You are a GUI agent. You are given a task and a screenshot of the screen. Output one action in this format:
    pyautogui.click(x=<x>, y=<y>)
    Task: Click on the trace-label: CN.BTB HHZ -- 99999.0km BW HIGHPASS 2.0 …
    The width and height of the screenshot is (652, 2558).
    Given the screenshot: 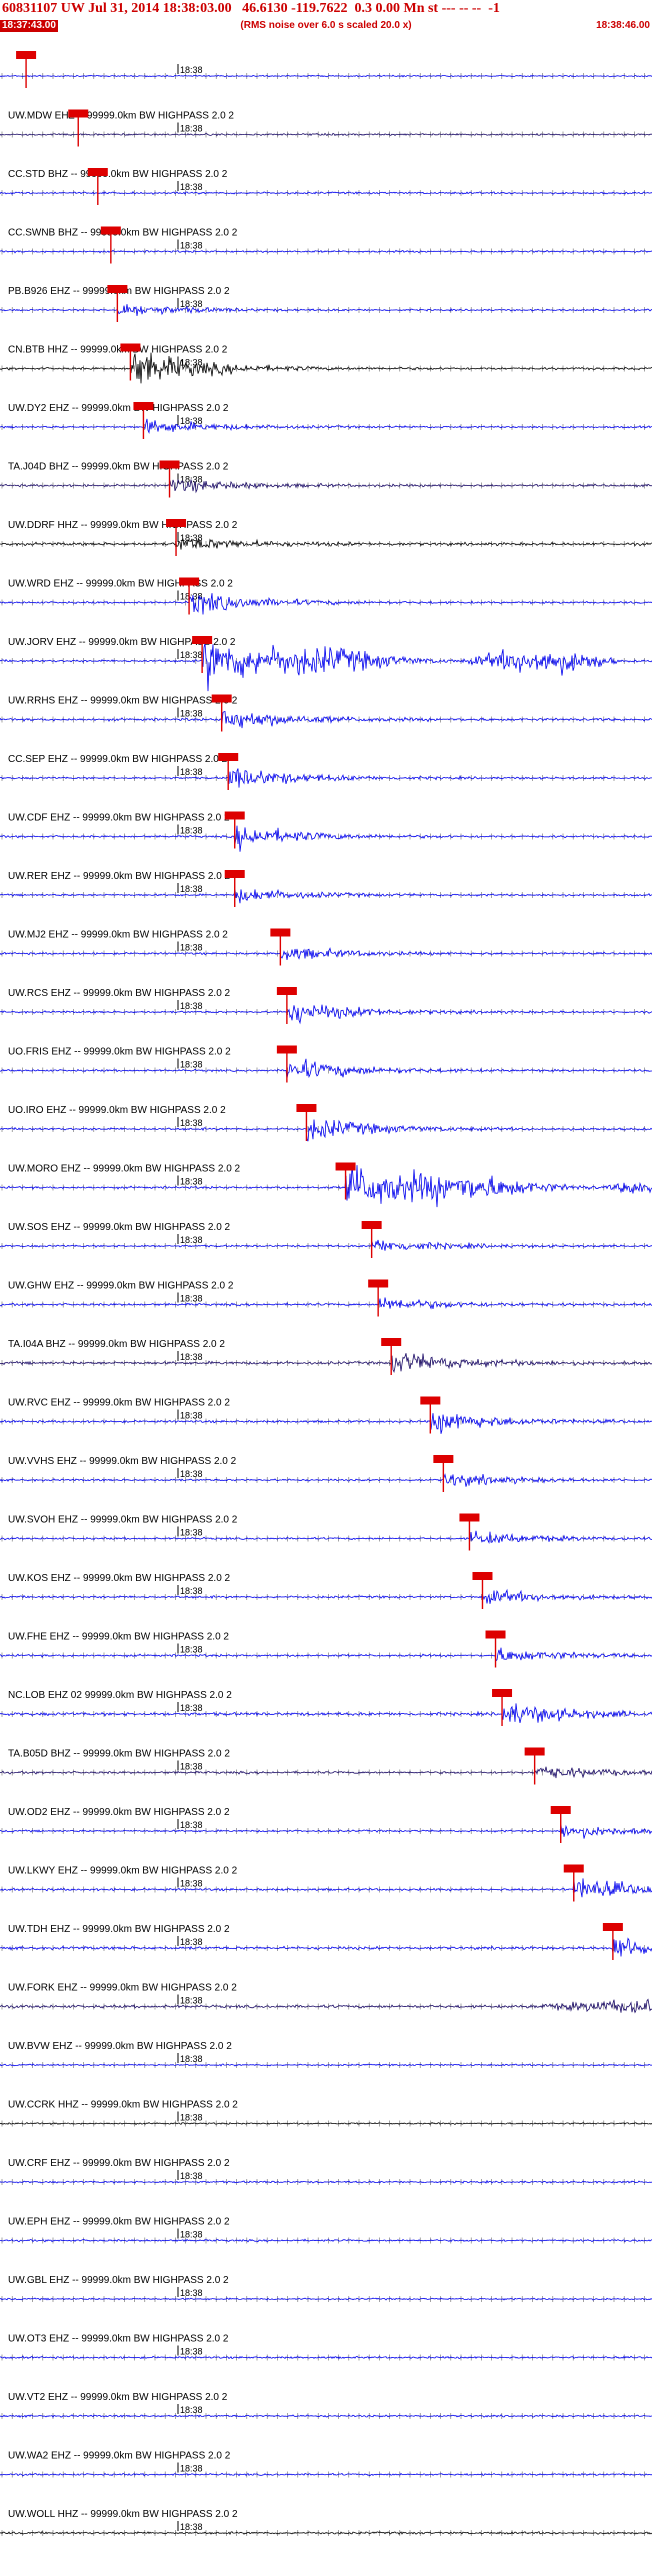 What is the action you would take?
    pyautogui.click(x=118, y=350)
    